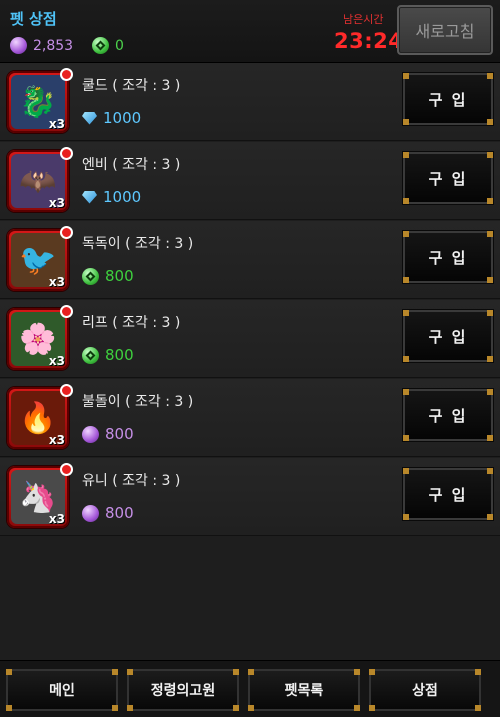 This screenshot has width=500, height=717. What do you see at coordinates (53, 45) in the screenshot?
I see `purple-currency-amount: 2,853` at bounding box center [53, 45].